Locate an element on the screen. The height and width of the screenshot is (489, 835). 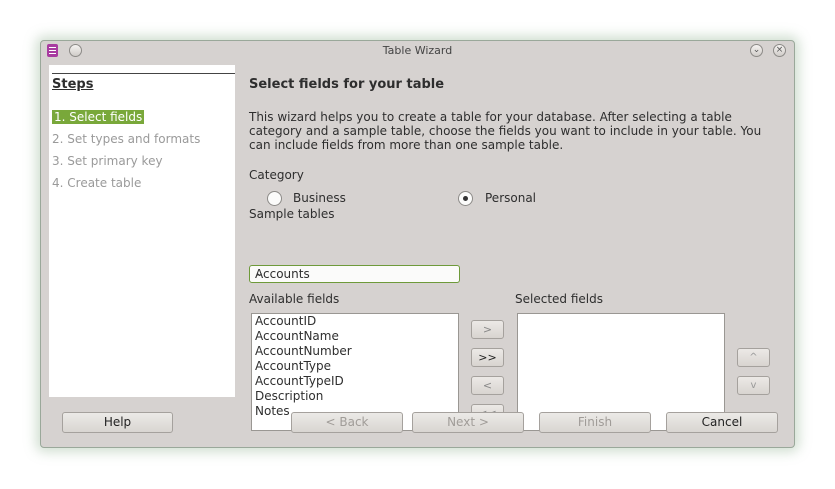
move-down-button: v is located at coordinates (753, 385).